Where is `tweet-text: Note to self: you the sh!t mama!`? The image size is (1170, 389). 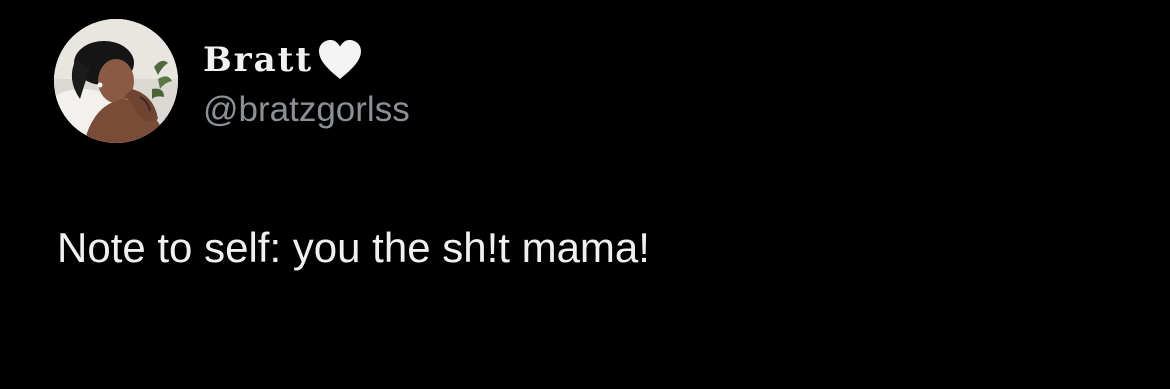
tweet-text: Note to self: you the sh!t mama! is located at coordinates (353, 247).